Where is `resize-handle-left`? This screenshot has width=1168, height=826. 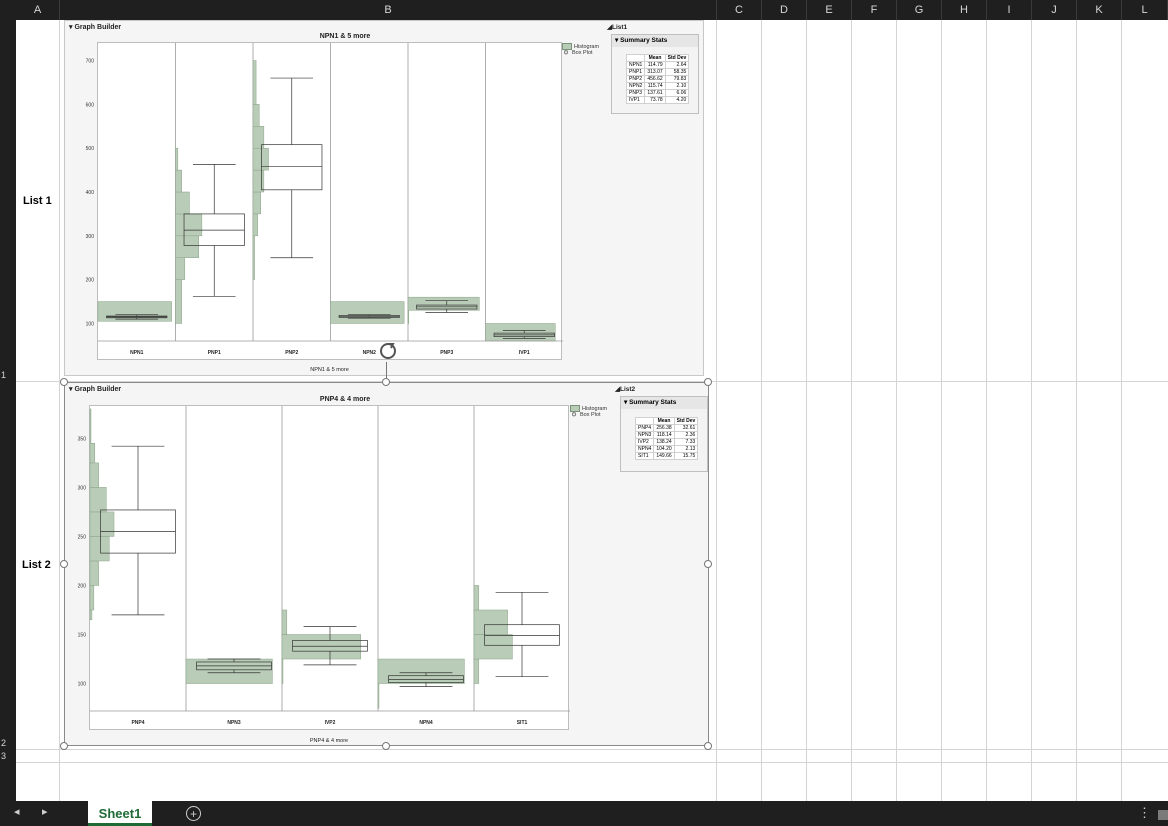 resize-handle-left is located at coordinates (64, 564).